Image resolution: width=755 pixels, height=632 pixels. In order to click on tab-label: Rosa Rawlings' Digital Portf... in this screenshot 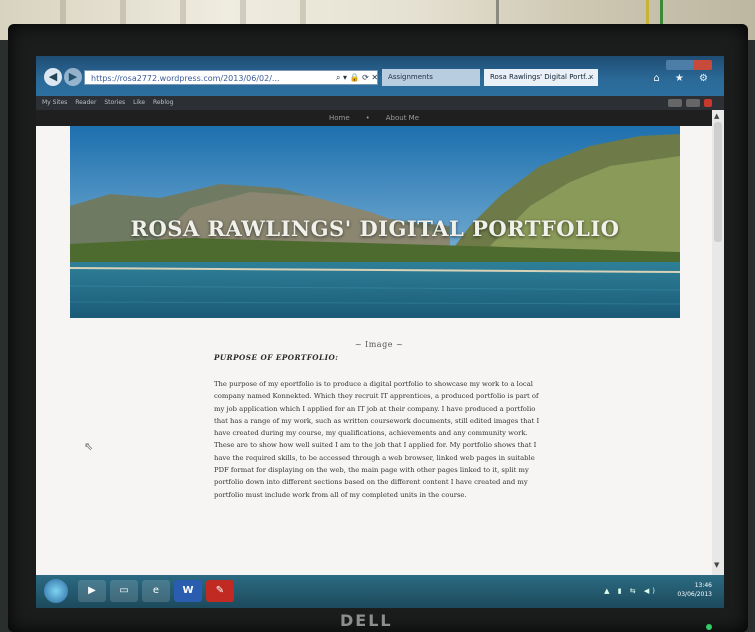, I will do `click(541, 77)`.